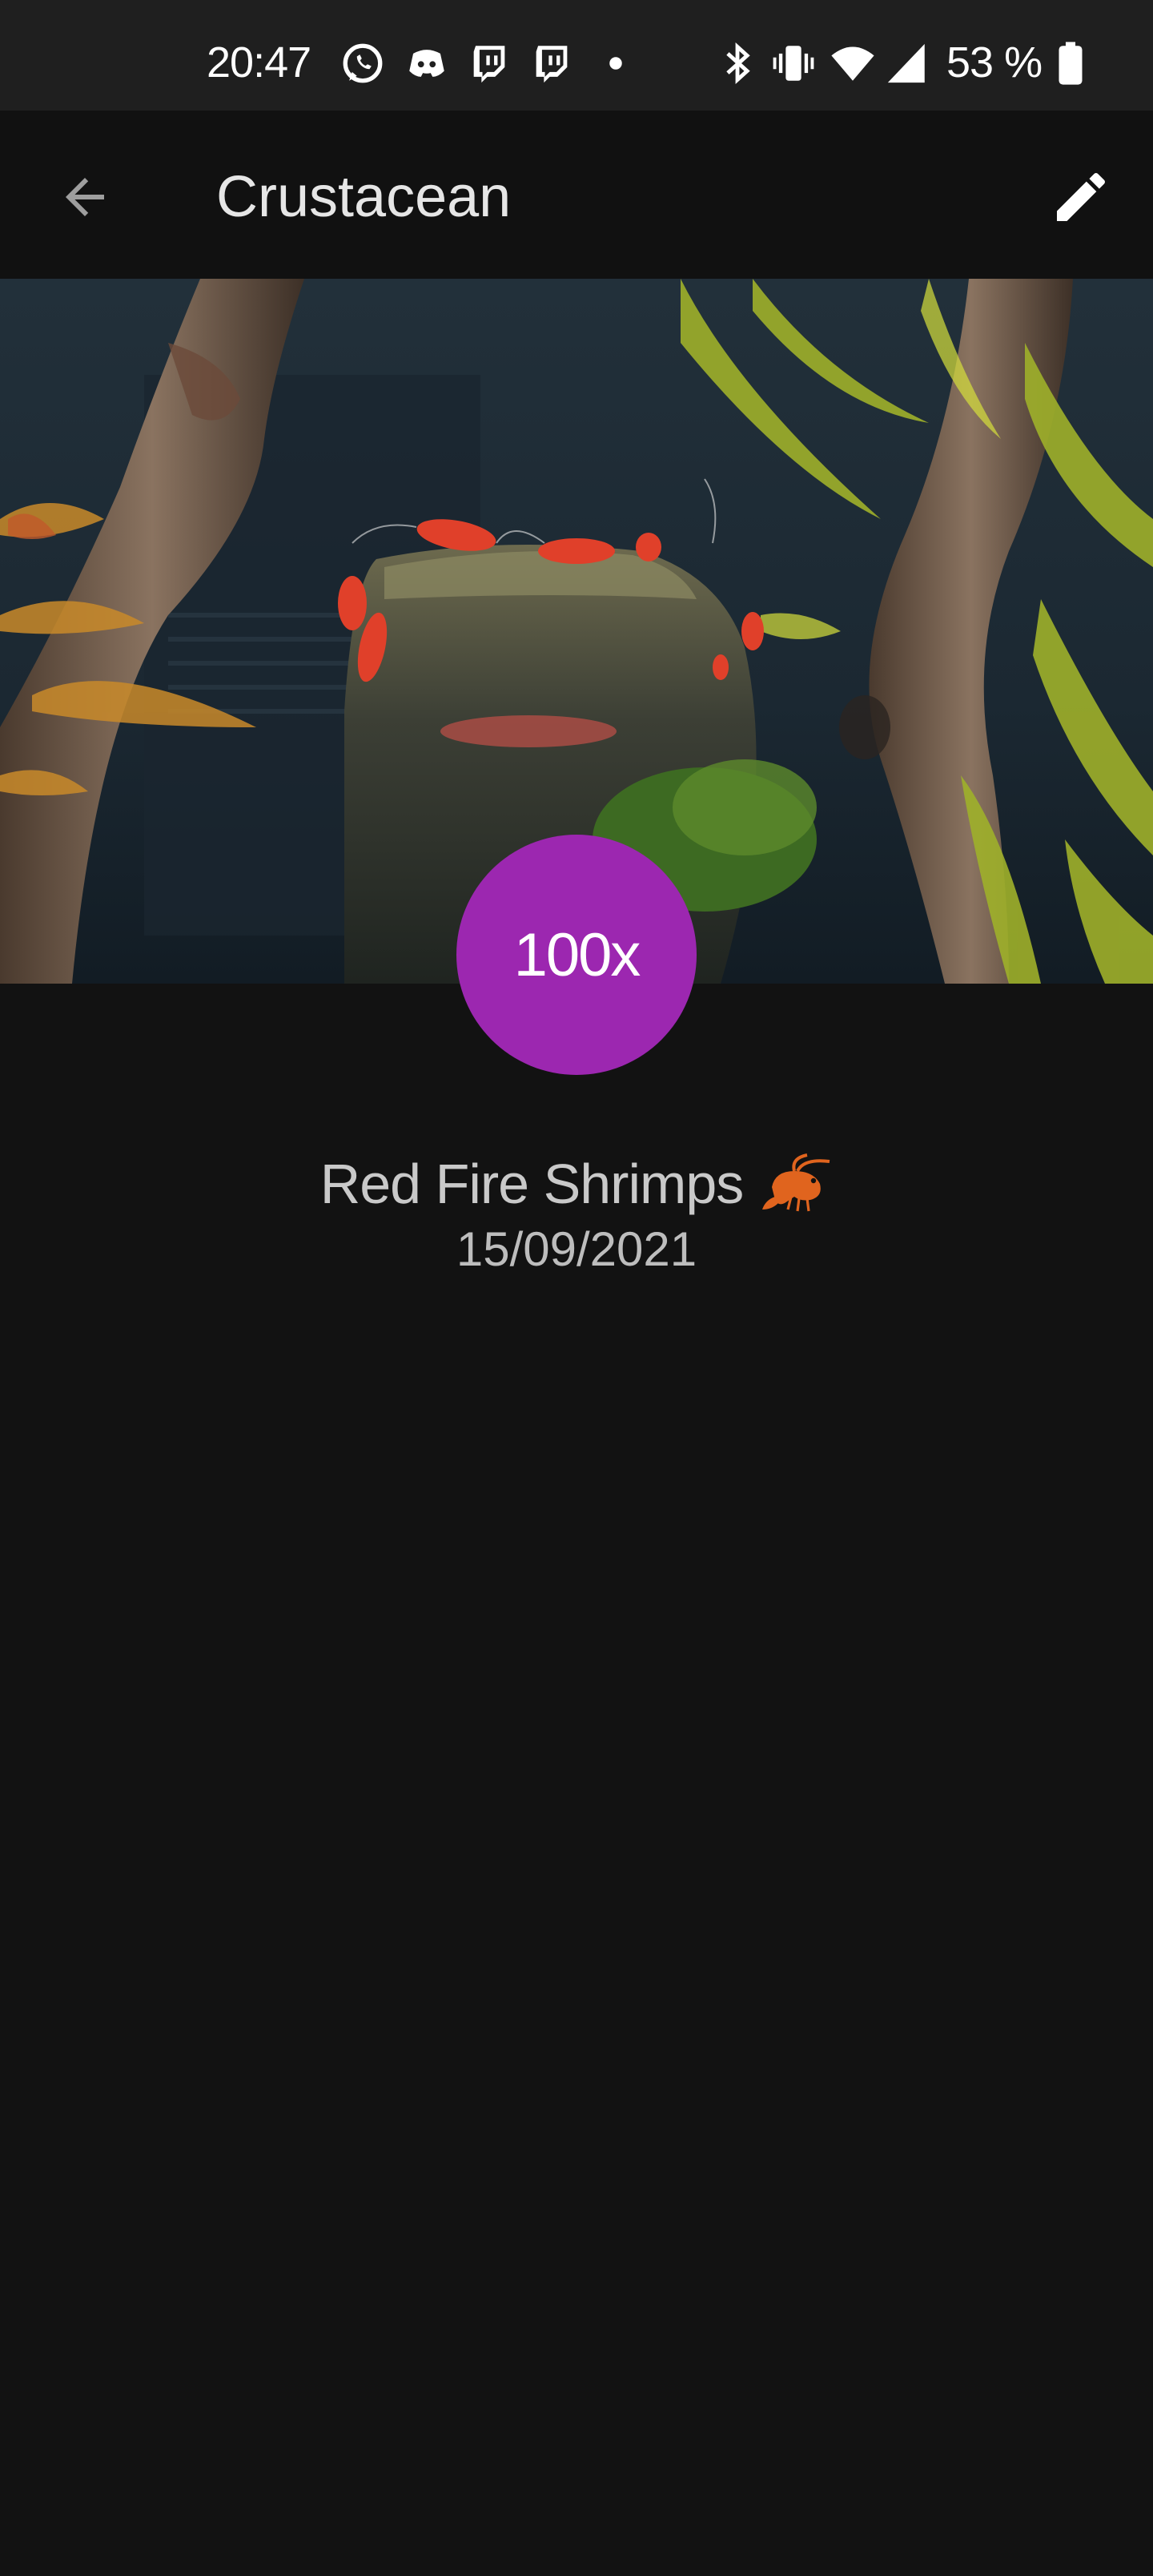 The image size is (1153, 2576). What do you see at coordinates (532, 1184) in the screenshot?
I see `item-name: Red Fire Shrimps` at bounding box center [532, 1184].